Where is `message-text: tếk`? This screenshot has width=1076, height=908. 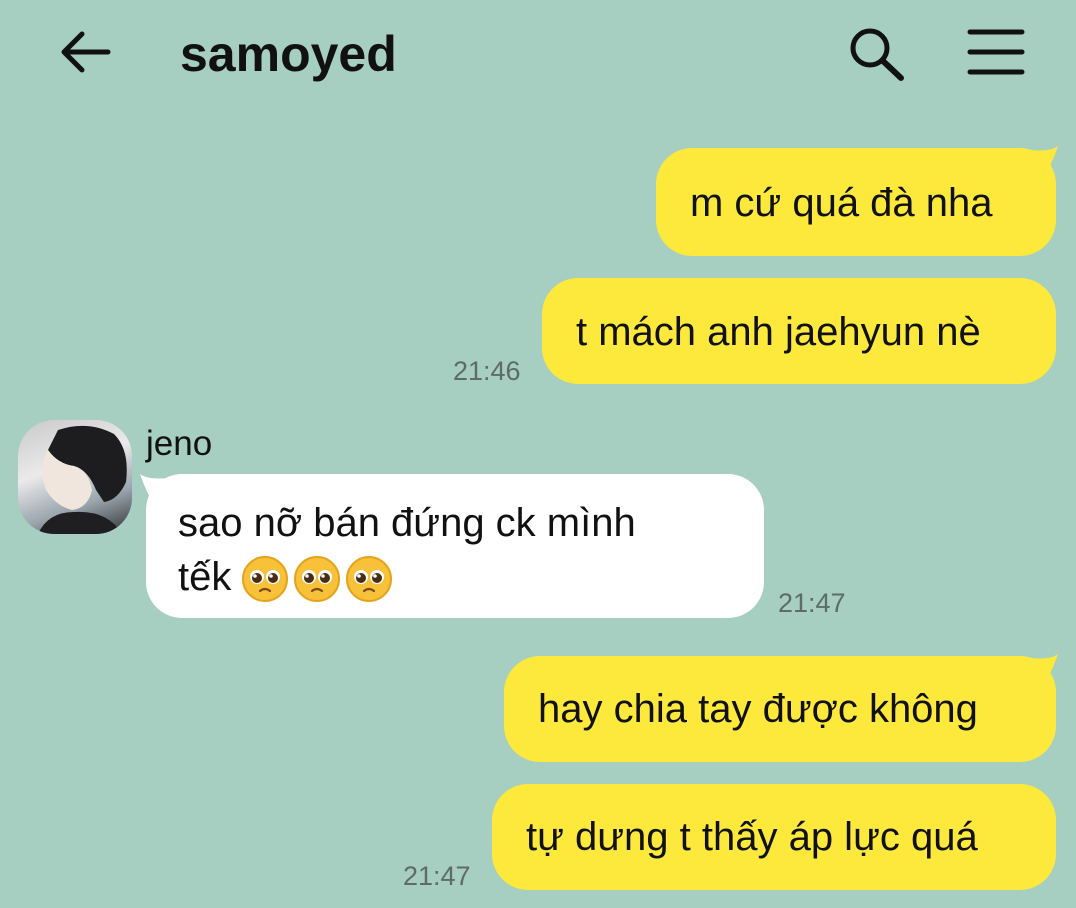
message-text: tếk is located at coordinates (205, 577).